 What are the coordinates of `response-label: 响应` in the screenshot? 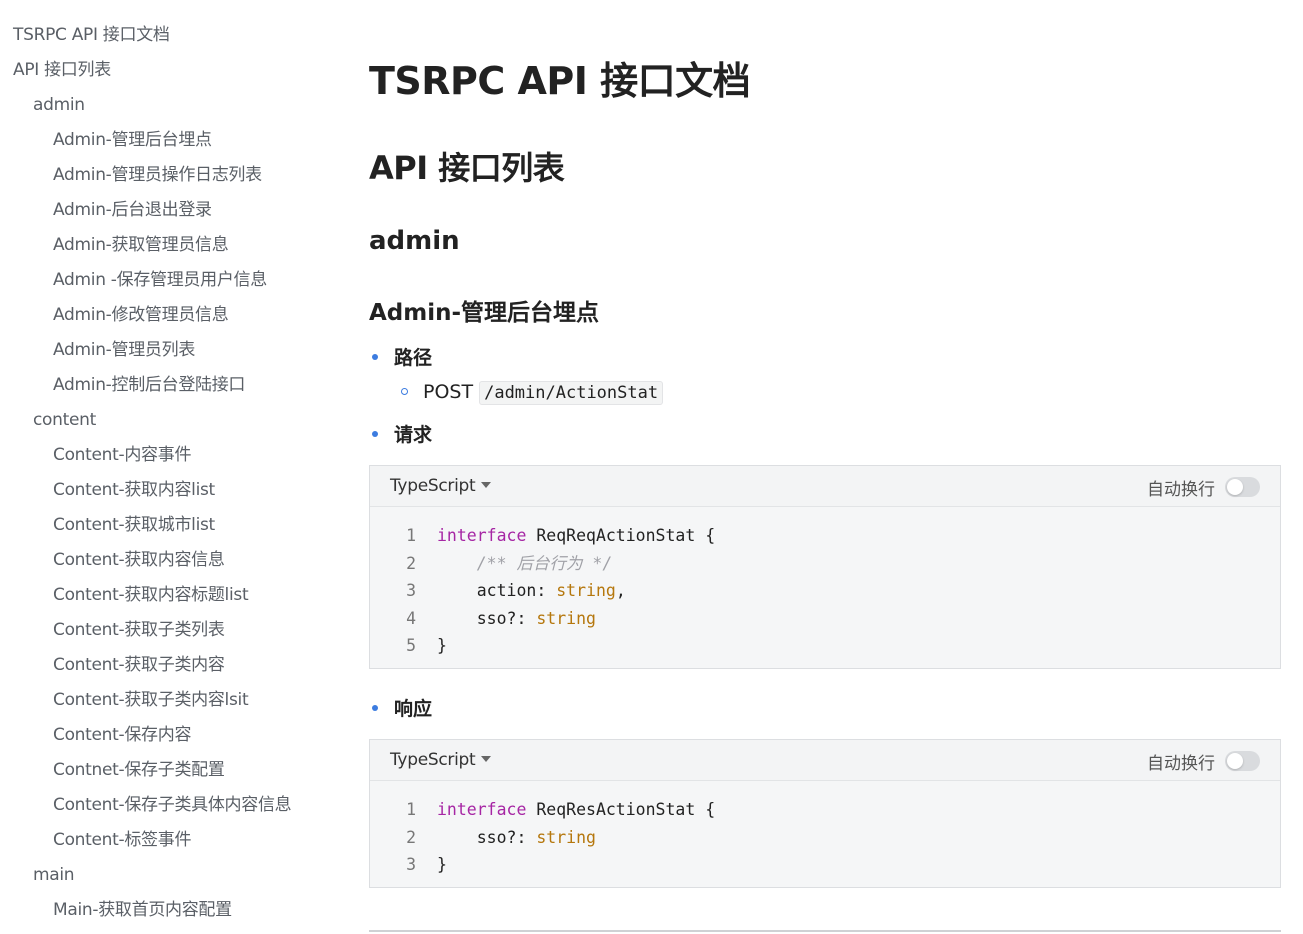 It's located at (413, 709).